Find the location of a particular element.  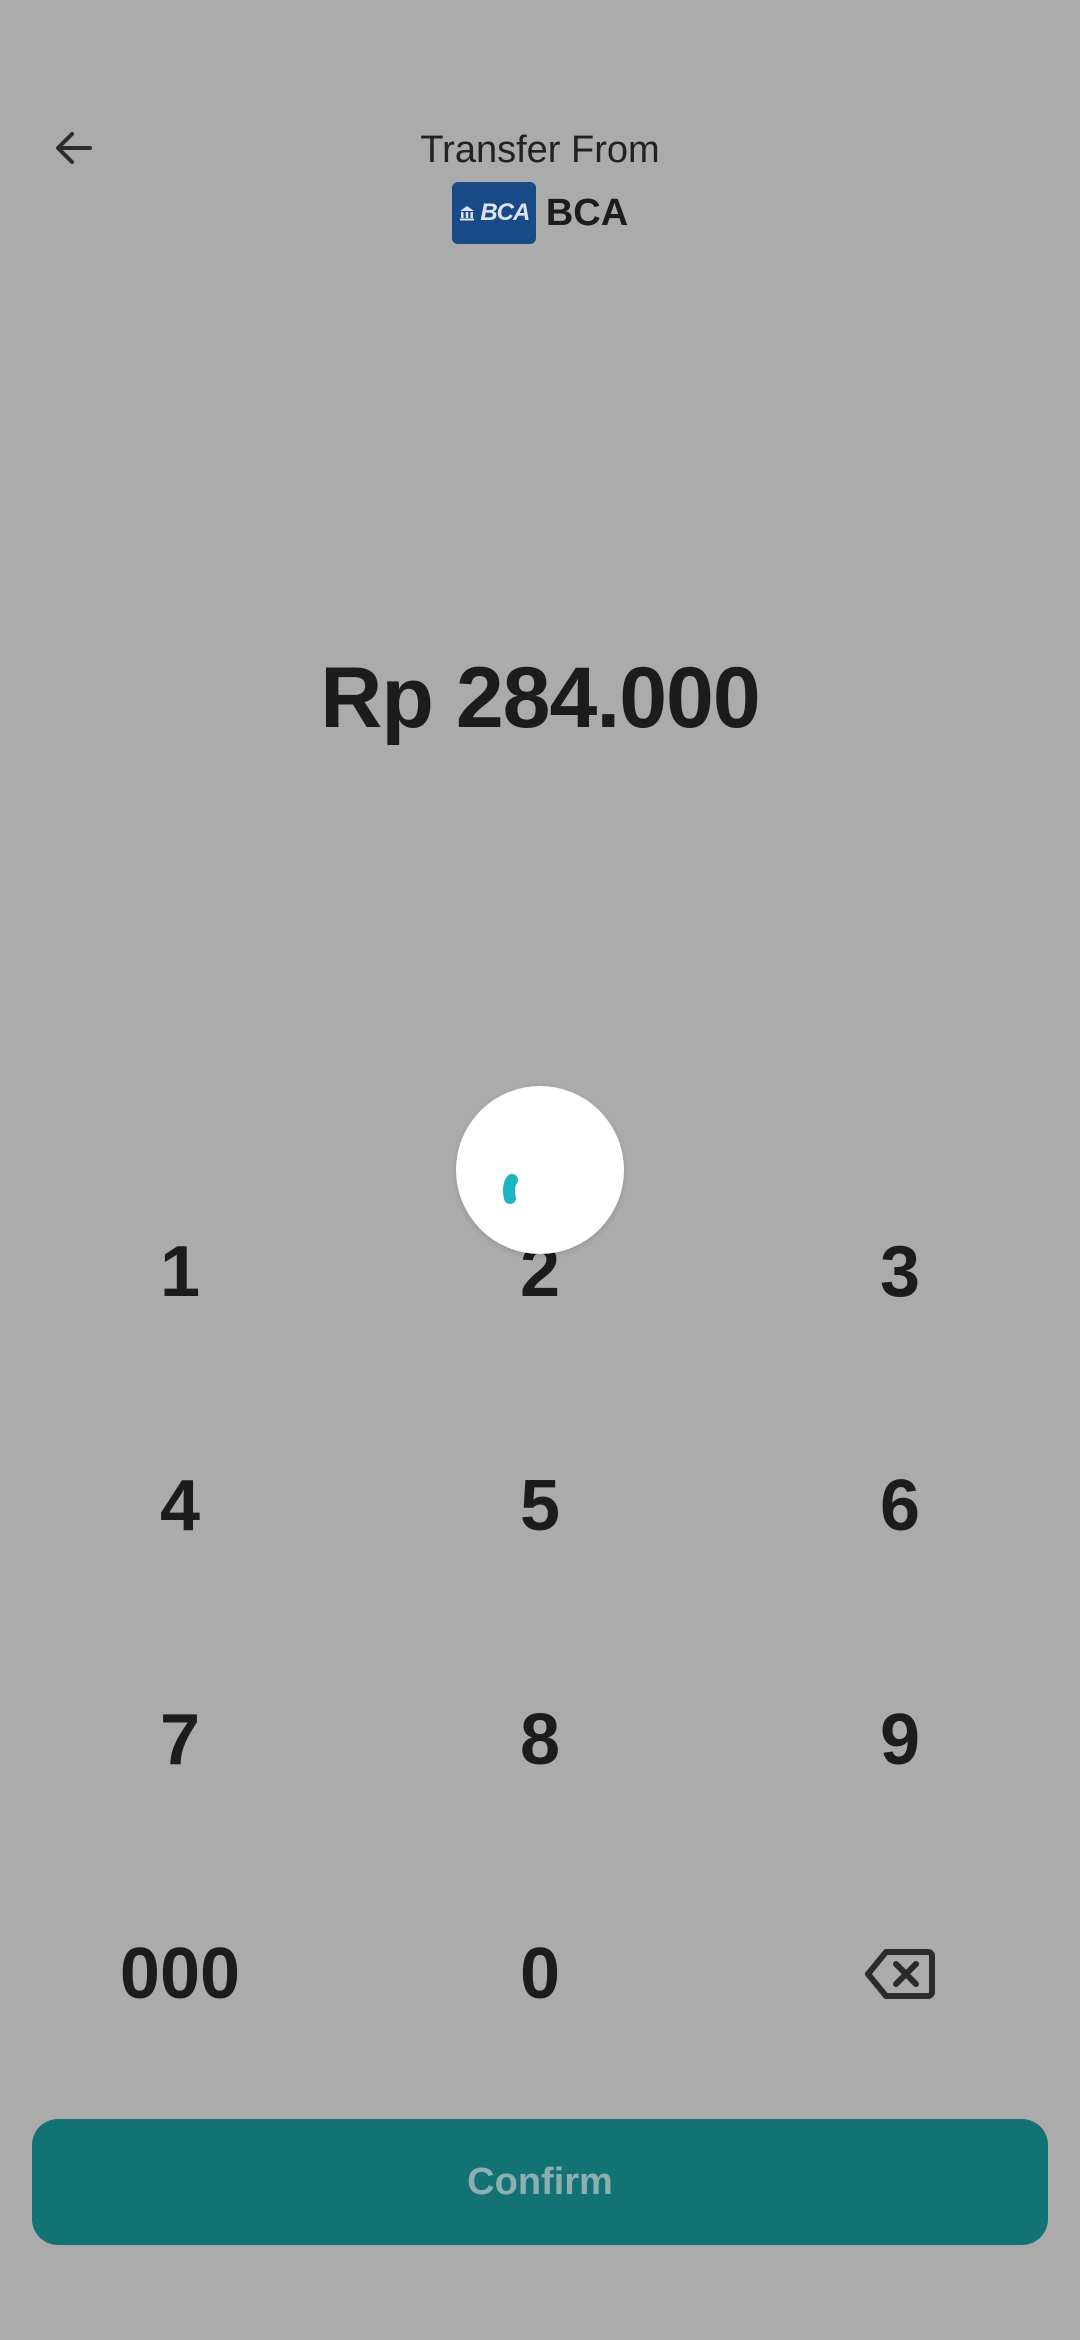

spinner-arc-icon is located at coordinates (510, 1189).